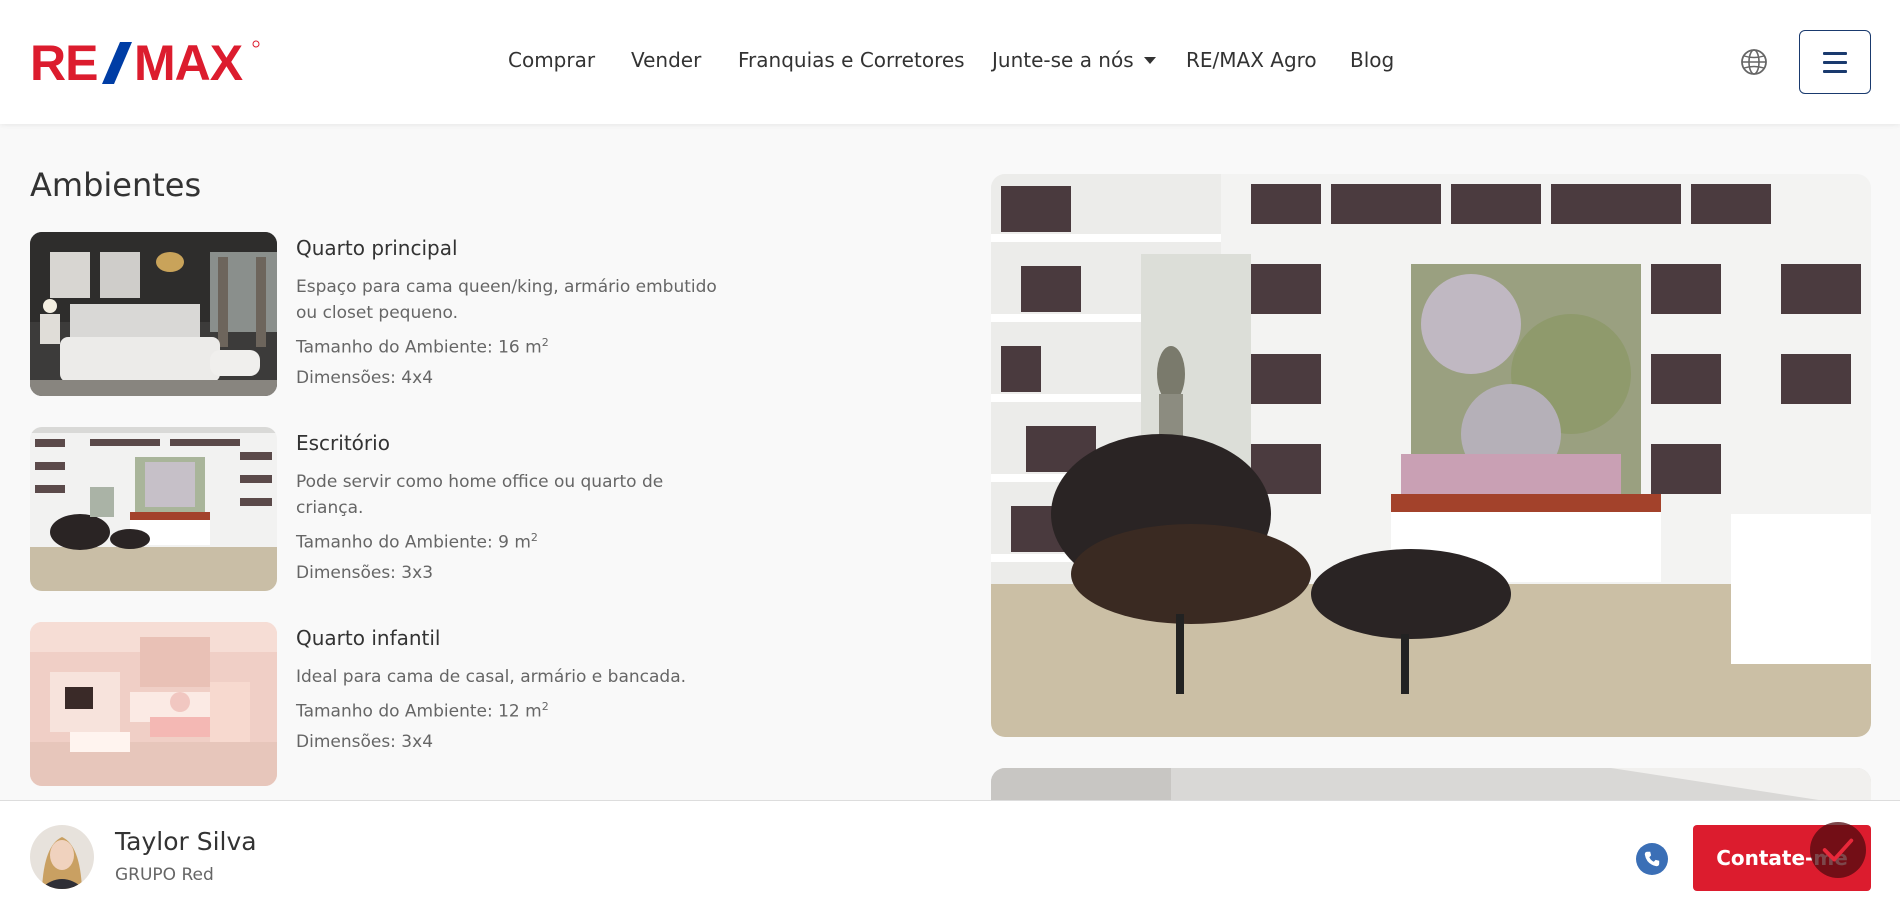 Image resolution: width=1900 pixels, height=900 pixels. Describe the element at coordinates (186, 841) in the screenshot. I see `agent-name: Taylor Silva` at that location.